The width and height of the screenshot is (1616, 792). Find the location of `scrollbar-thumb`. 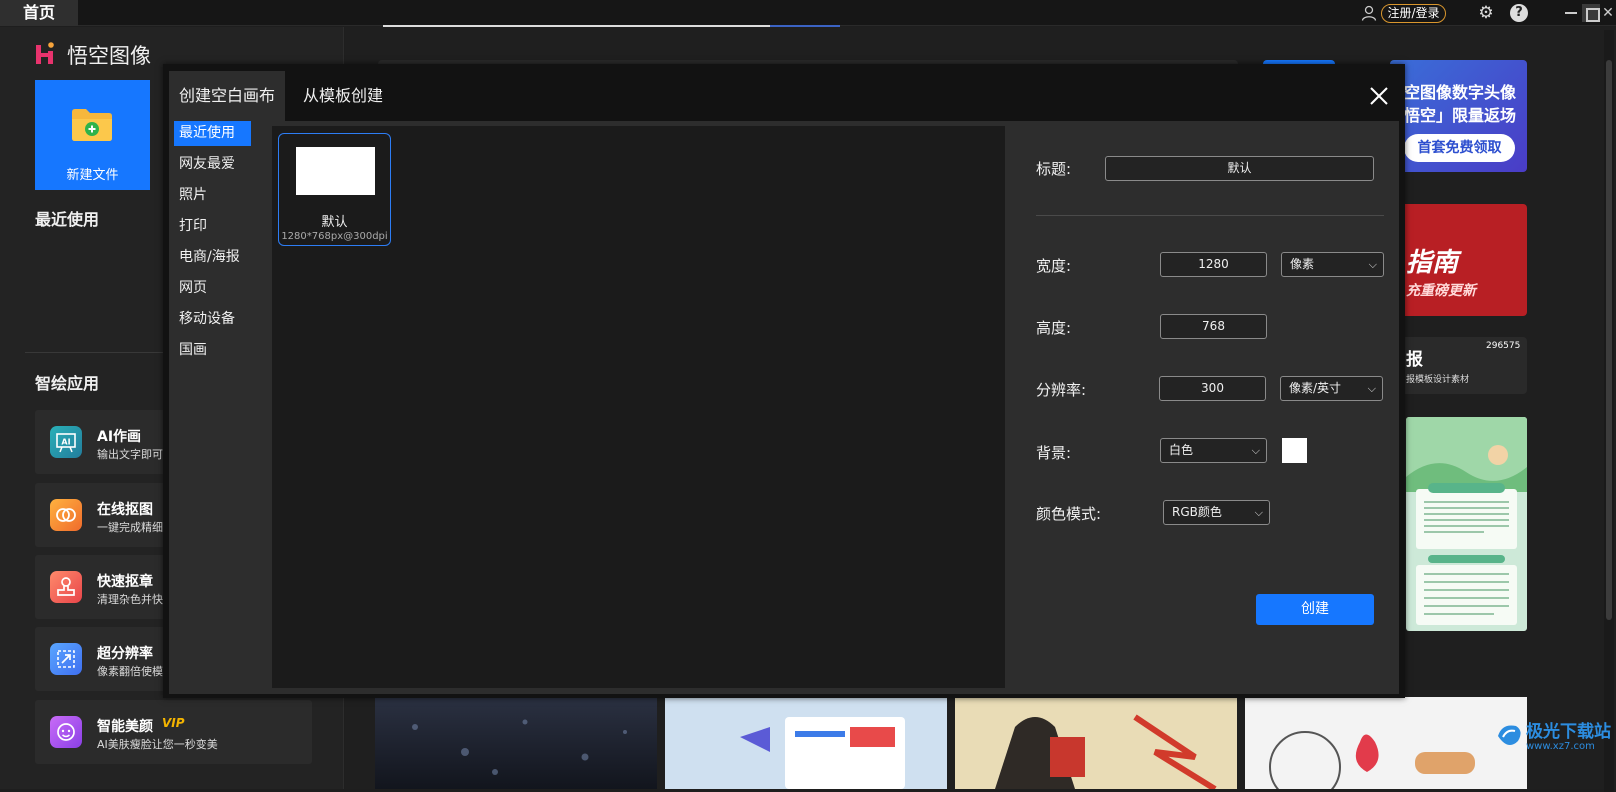

scrollbar-thumb is located at coordinates (1609, 340).